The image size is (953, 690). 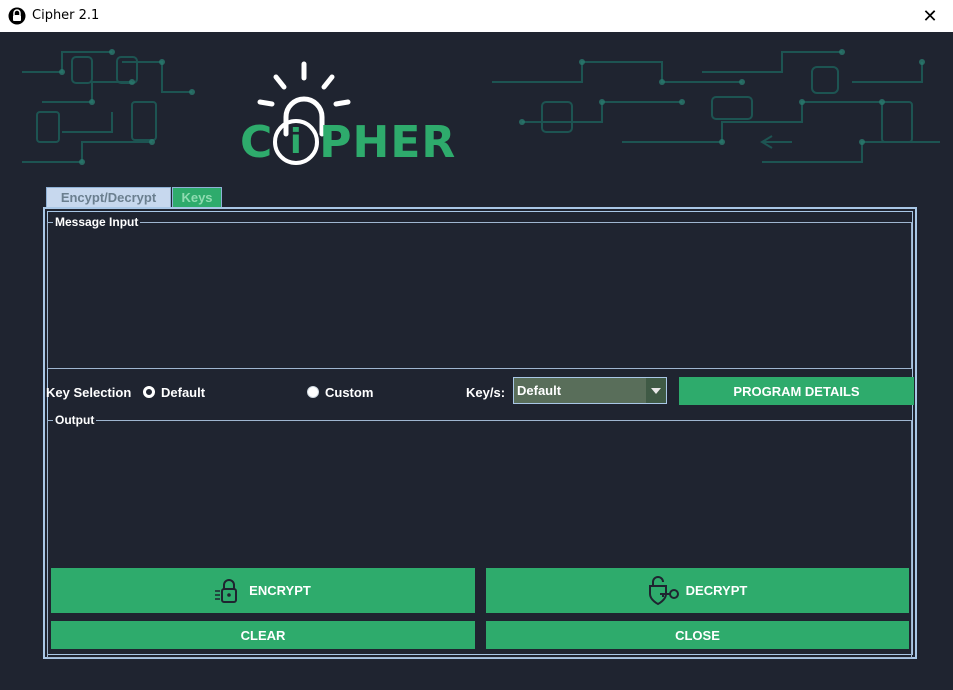 I want to click on encrypt-label: ENCRYPT, so click(x=280, y=590).